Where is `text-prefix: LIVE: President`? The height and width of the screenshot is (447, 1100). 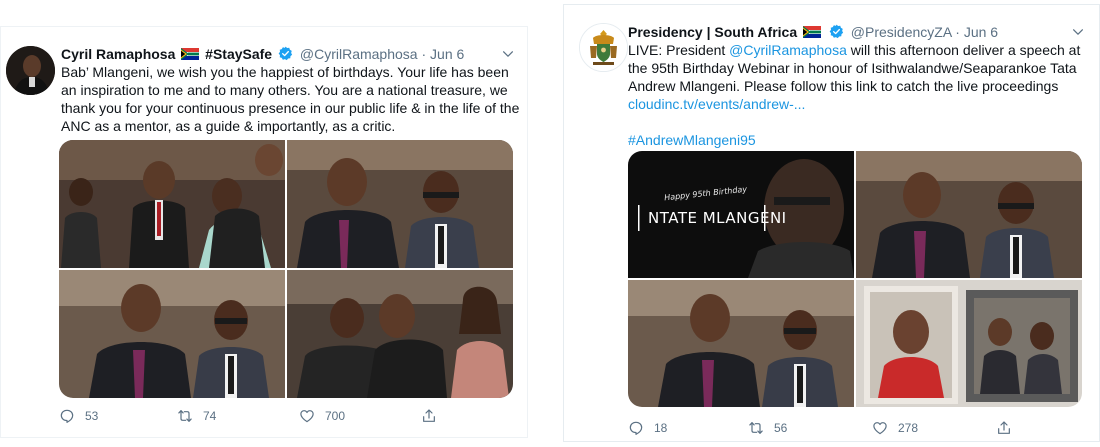
text-prefix: LIVE: President is located at coordinates (679, 50).